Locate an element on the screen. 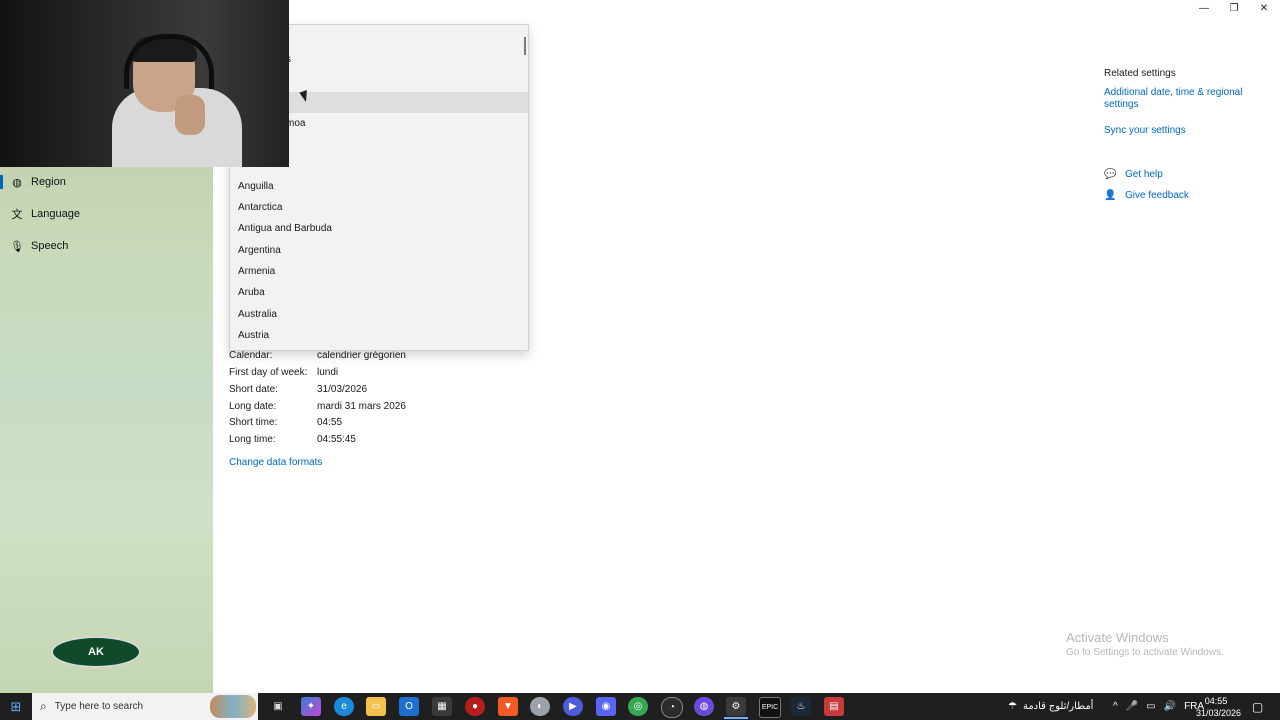 The width and height of the screenshot is (1280, 720). additional-settings-link-line2: settings is located at coordinates (1121, 104).